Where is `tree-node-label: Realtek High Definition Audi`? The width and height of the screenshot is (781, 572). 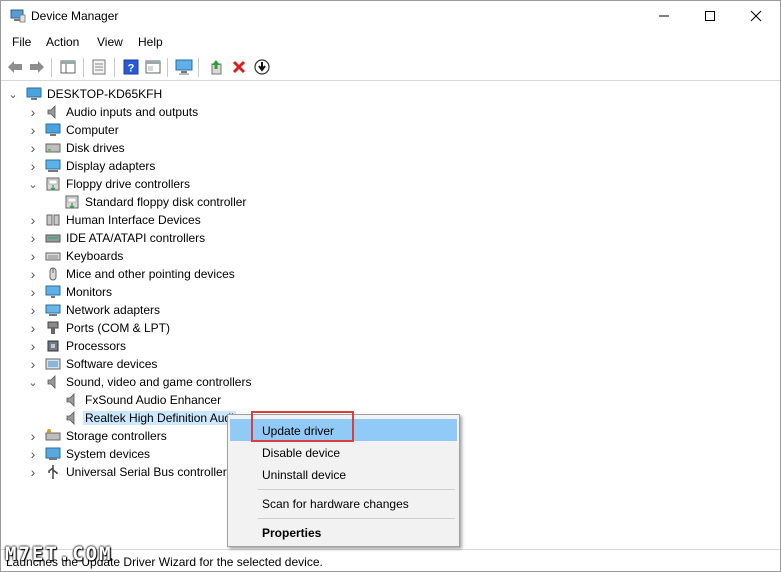 tree-node-label: Realtek High Definition Audi is located at coordinates (159, 418).